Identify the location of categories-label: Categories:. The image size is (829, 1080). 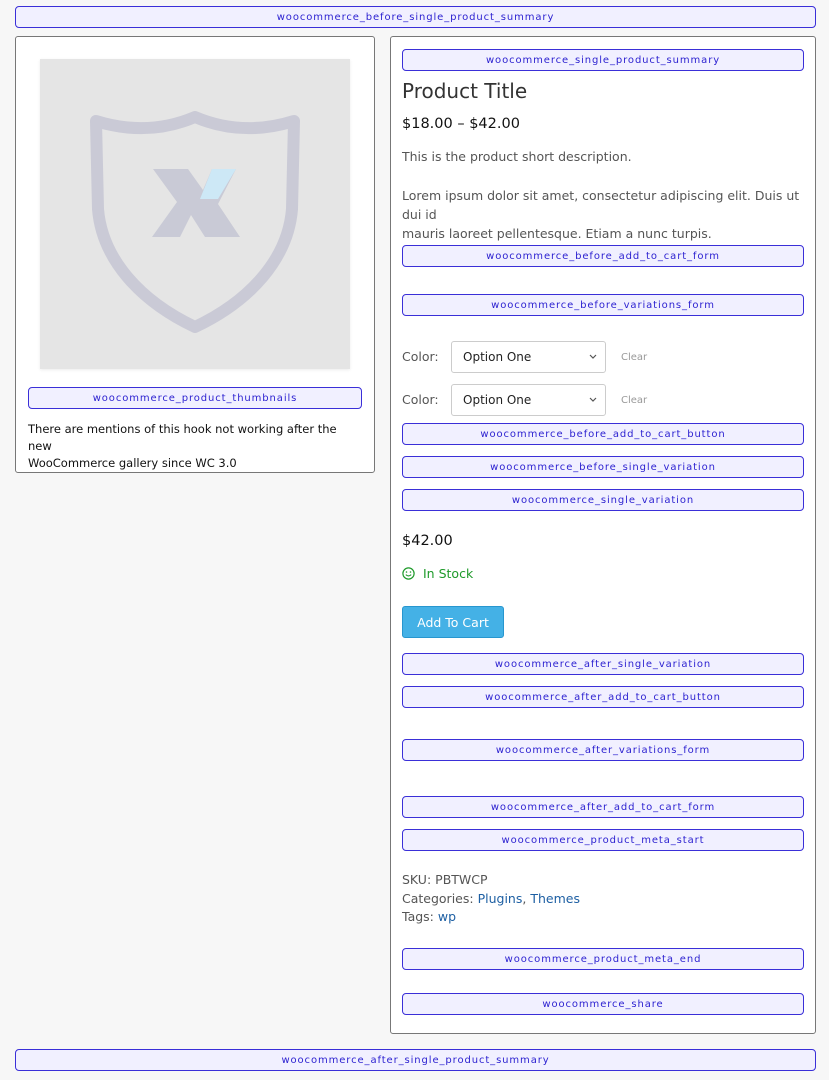
(438, 898).